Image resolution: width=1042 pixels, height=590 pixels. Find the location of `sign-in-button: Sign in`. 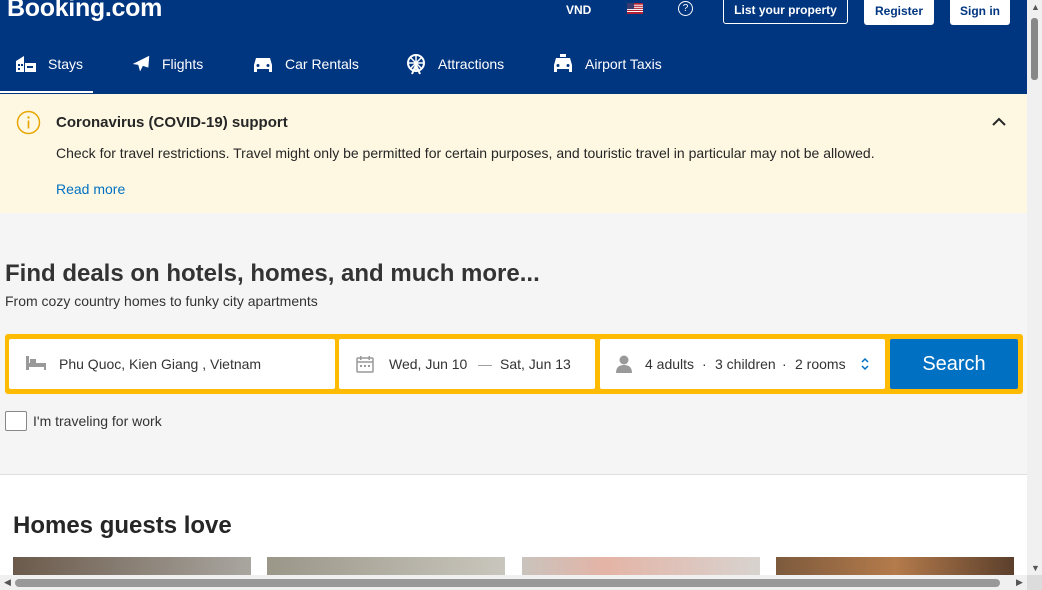

sign-in-button: Sign in is located at coordinates (980, 12).